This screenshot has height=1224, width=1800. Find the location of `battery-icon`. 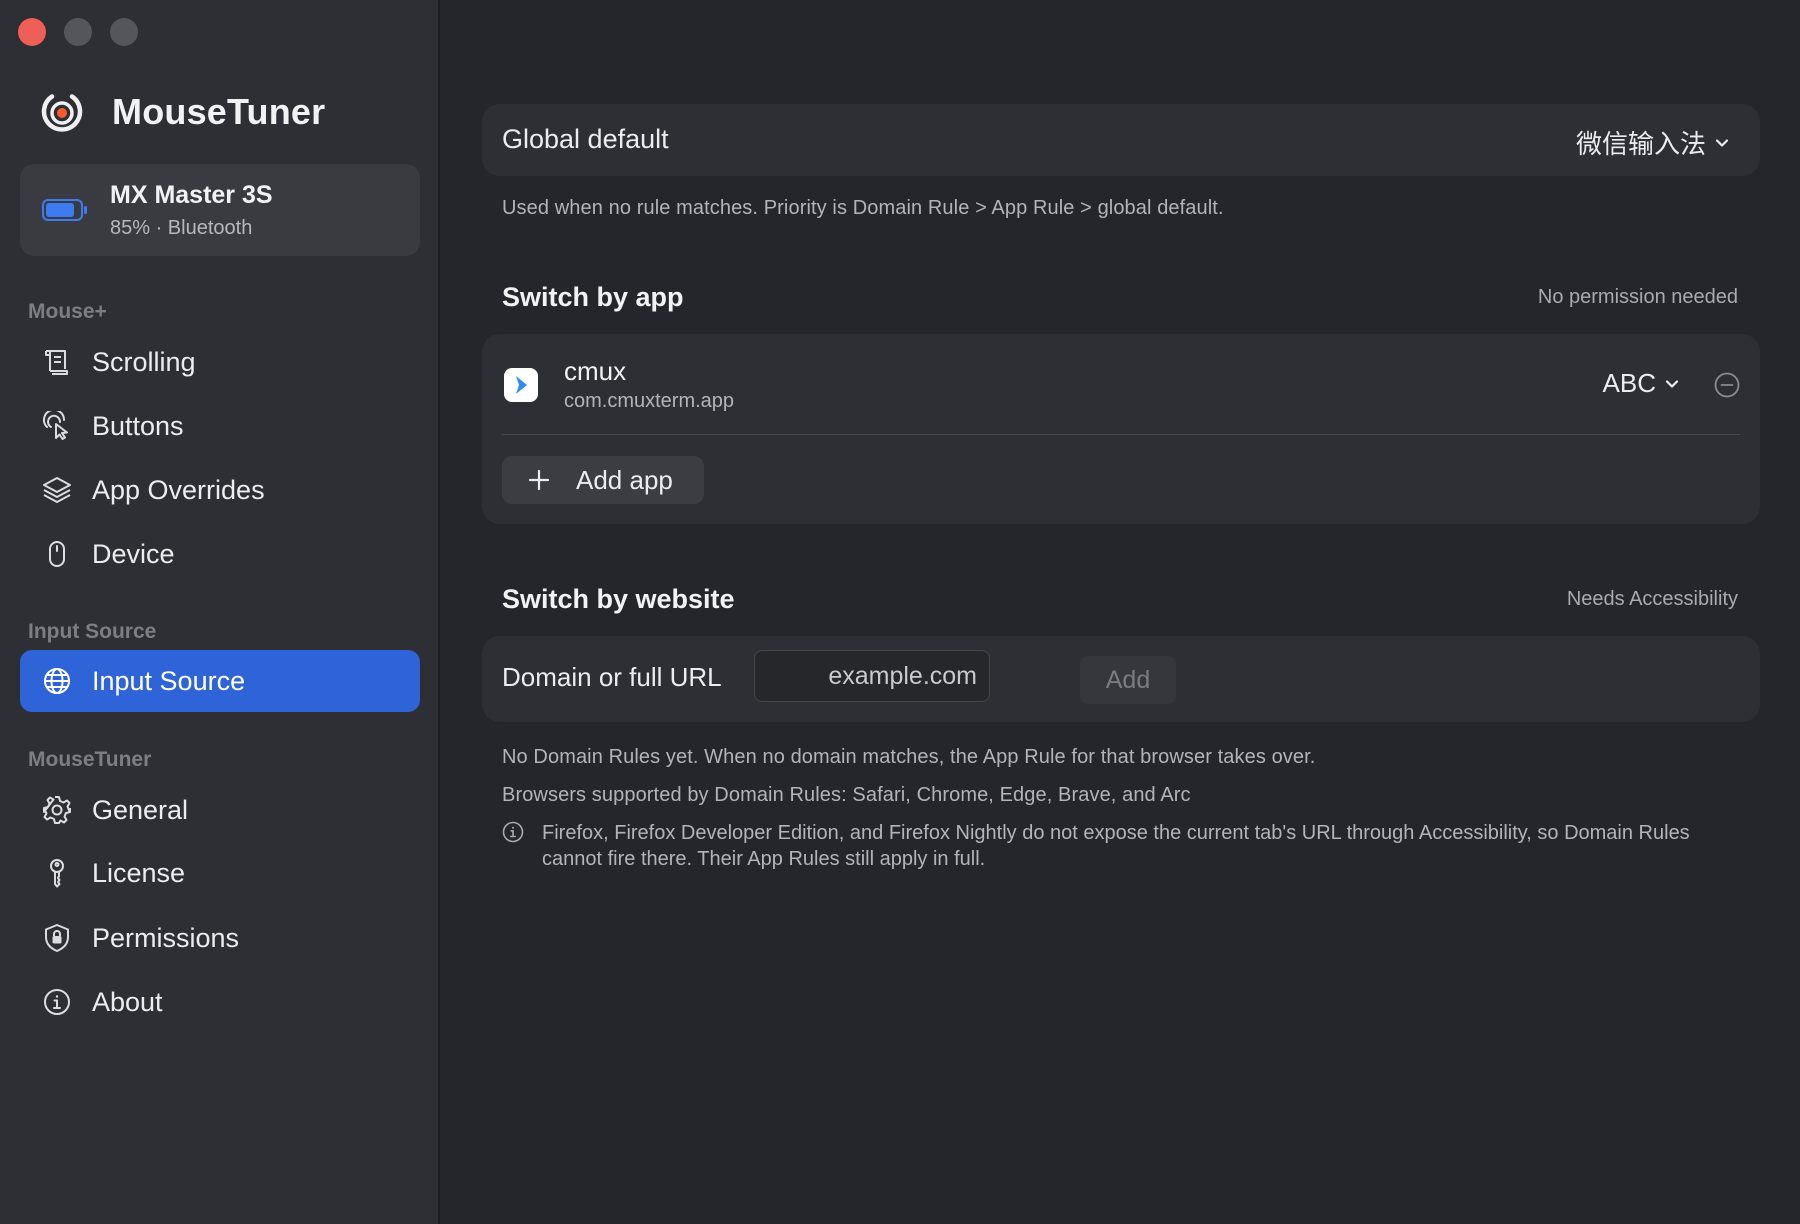

battery-icon is located at coordinates (64, 210).